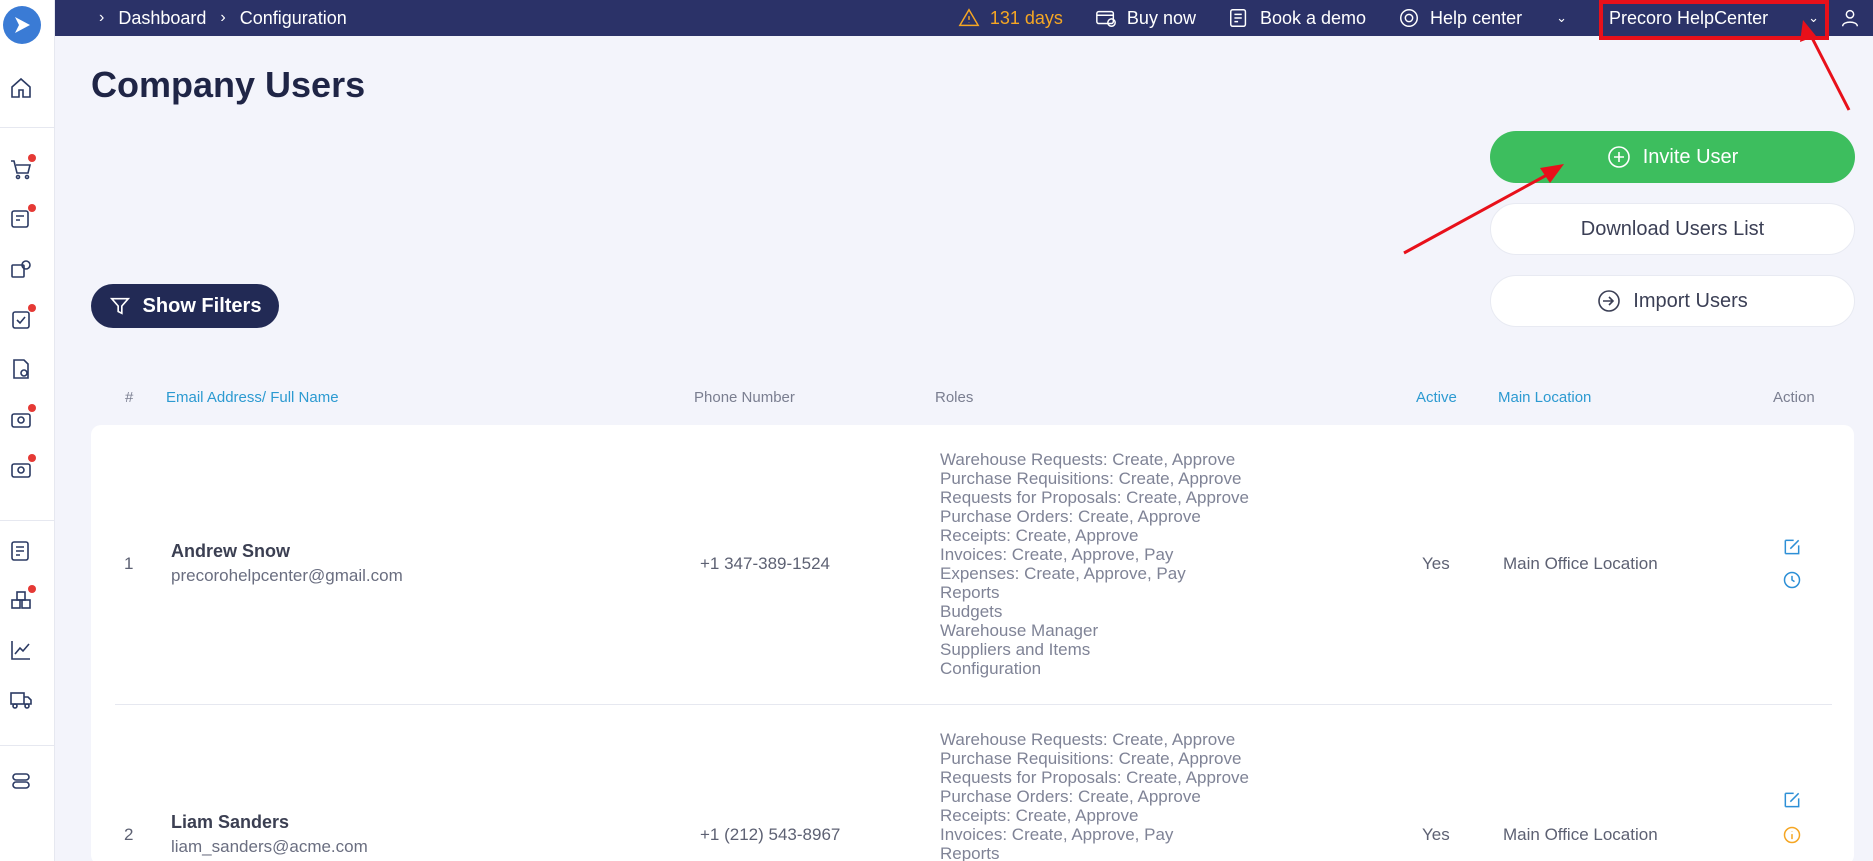 The image size is (1873, 861). What do you see at coordinates (21, 369) in the screenshot?
I see `receipt-icon` at bounding box center [21, 369].